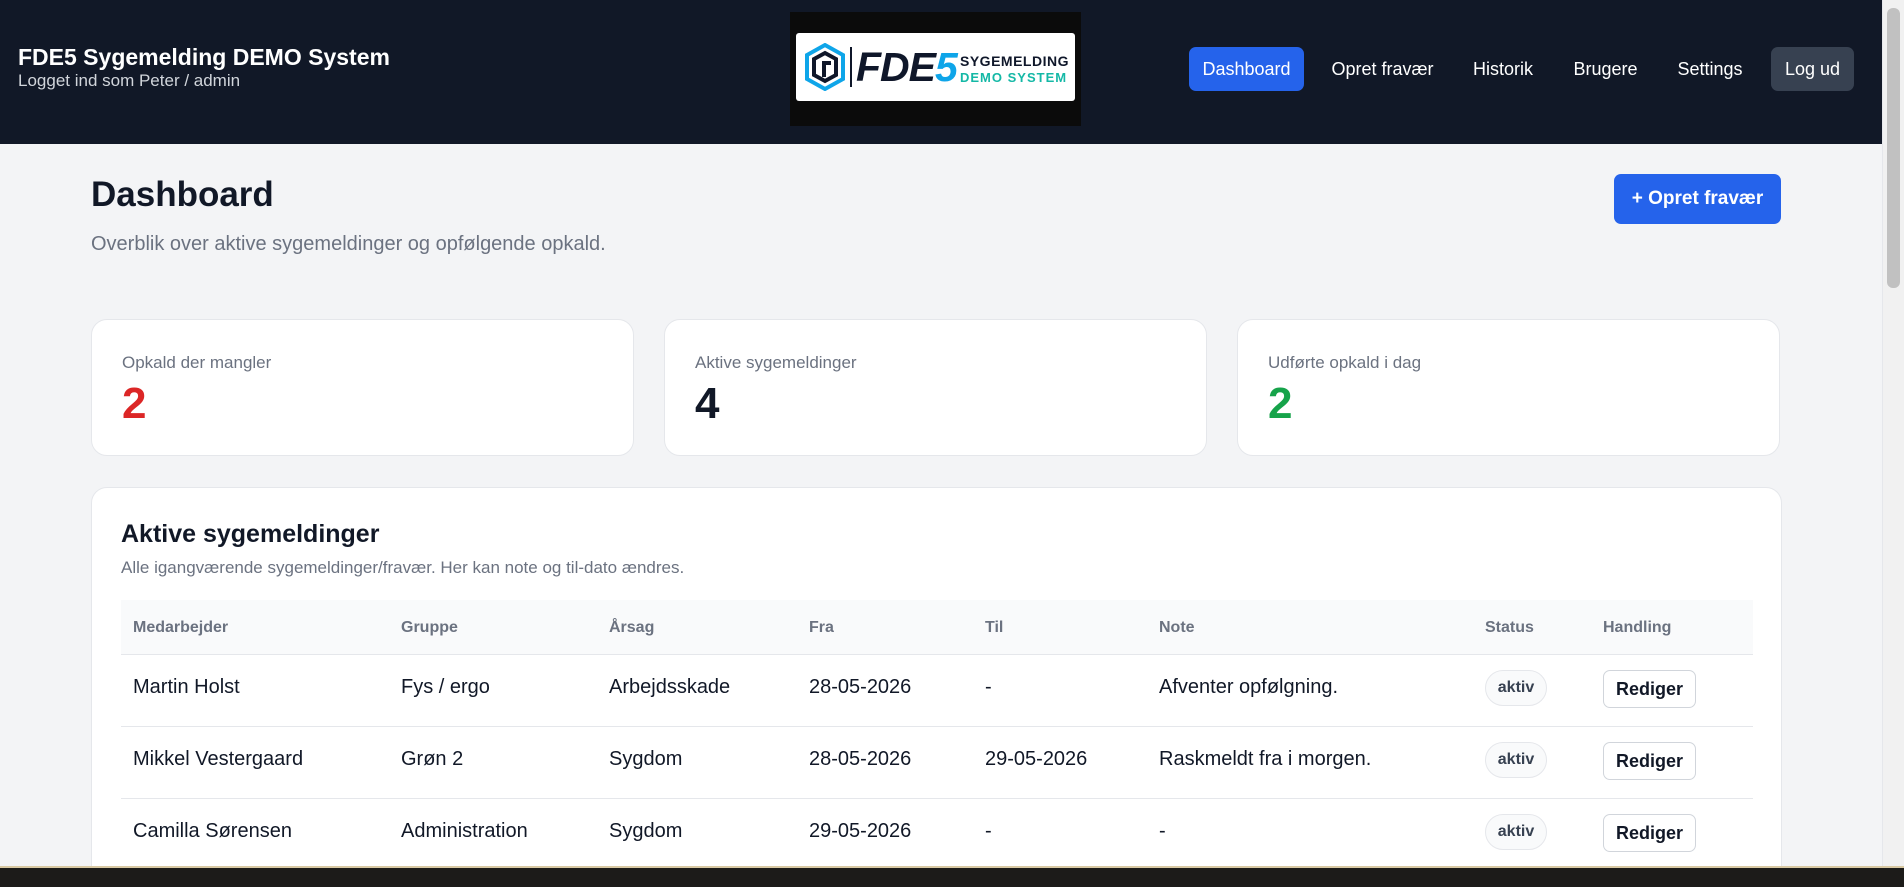  Describe the element at coordinates (1893, 148) in the screenshot. I see `scrollbar-thumb` at that location.